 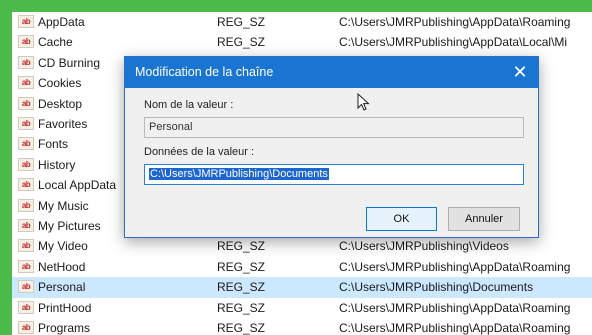 I want to click on value-name: My Music, so click(x=63, y=205).